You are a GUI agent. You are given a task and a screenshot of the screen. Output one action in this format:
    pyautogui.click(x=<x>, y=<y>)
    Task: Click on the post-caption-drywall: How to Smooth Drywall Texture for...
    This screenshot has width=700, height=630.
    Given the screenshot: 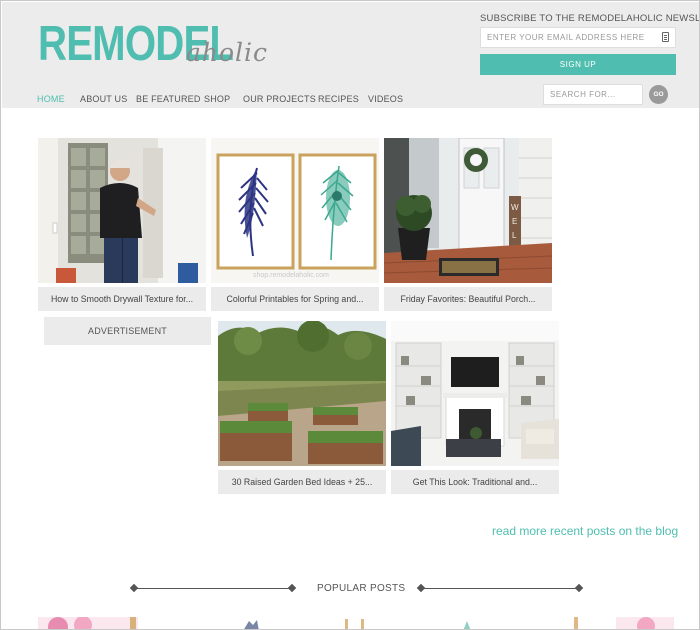 What is the action you would take?
    pyautogui.click(x=122, y=299)
    